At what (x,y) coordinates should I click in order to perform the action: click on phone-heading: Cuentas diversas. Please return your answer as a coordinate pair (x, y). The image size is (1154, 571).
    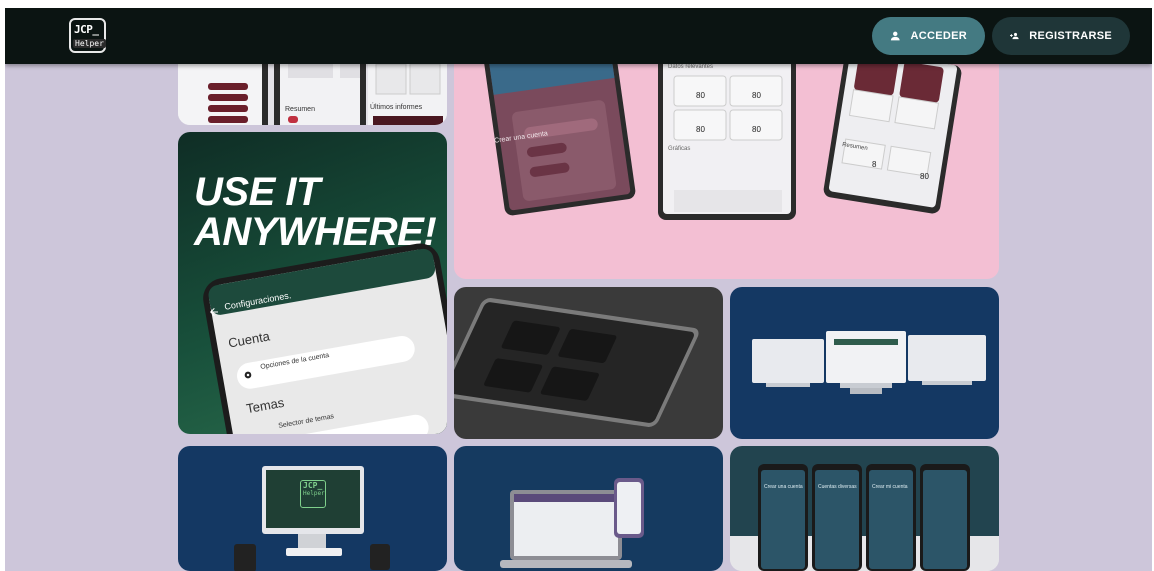
    Looking at the image, I should click on (837, 487).